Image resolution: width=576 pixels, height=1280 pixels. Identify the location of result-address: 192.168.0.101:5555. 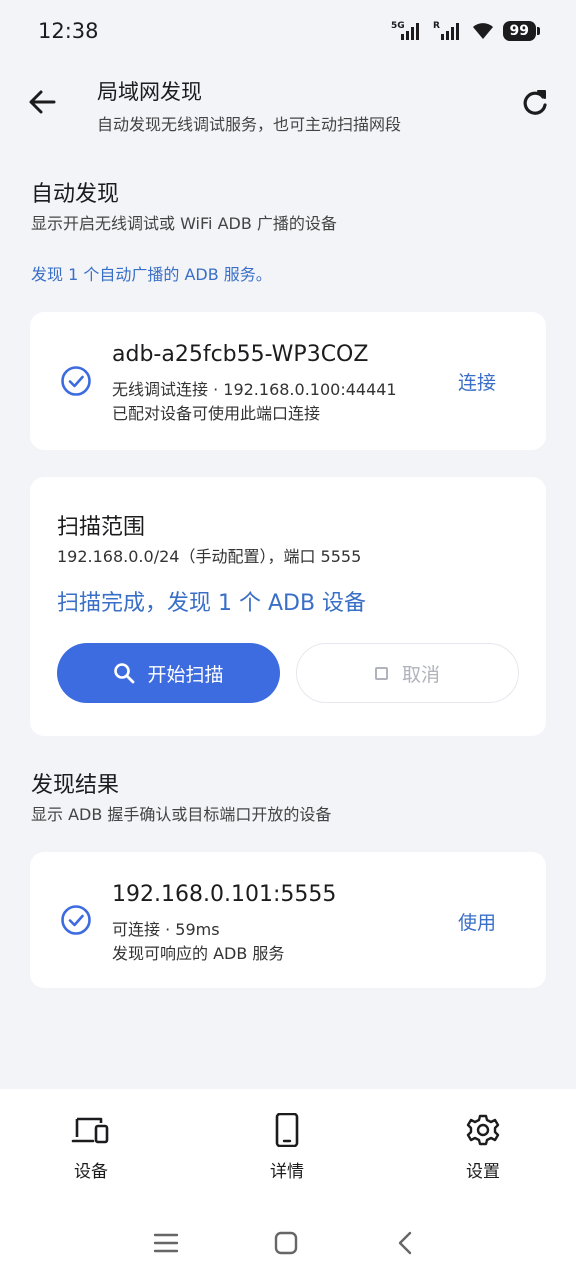
(224, 894).